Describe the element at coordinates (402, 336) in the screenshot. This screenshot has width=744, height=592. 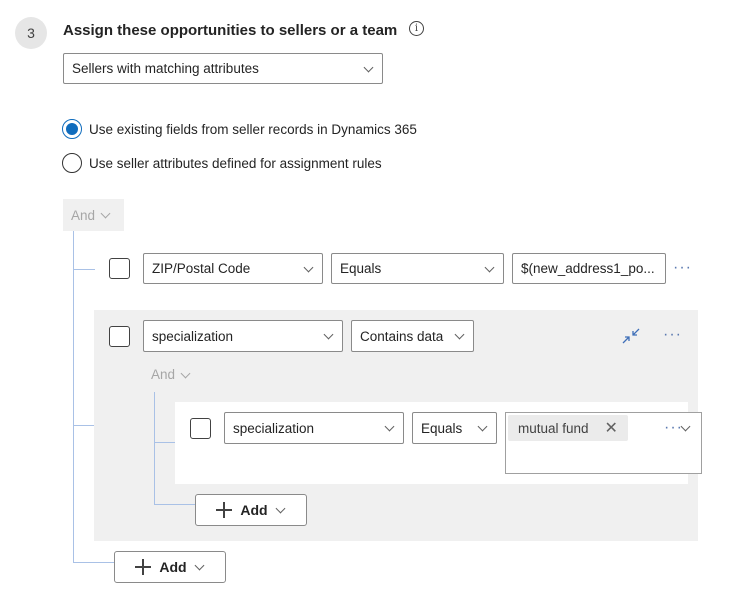
I see `operator-value: Contains data` at that location.